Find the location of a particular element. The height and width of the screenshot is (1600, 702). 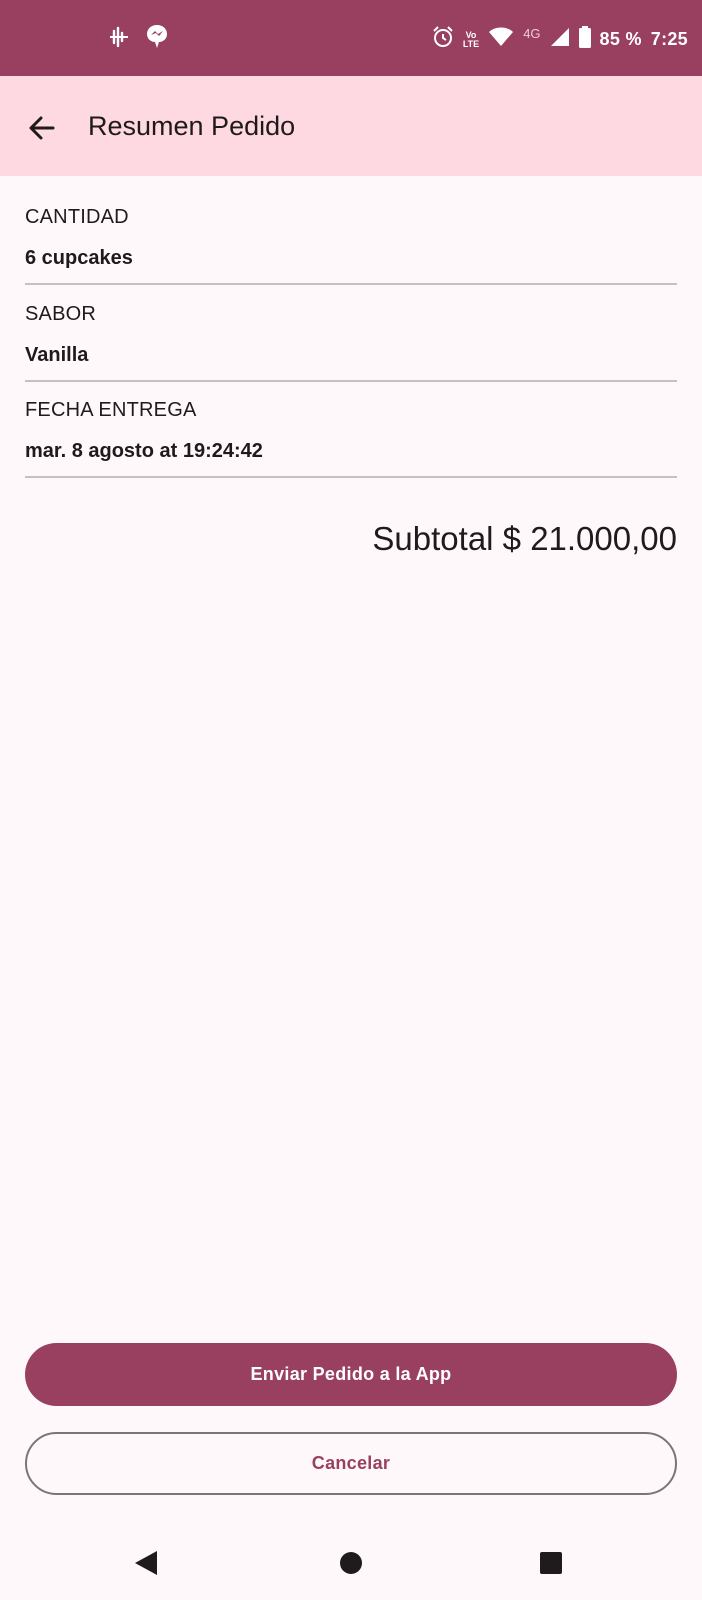

back-button is located at coordinates (44, 128).